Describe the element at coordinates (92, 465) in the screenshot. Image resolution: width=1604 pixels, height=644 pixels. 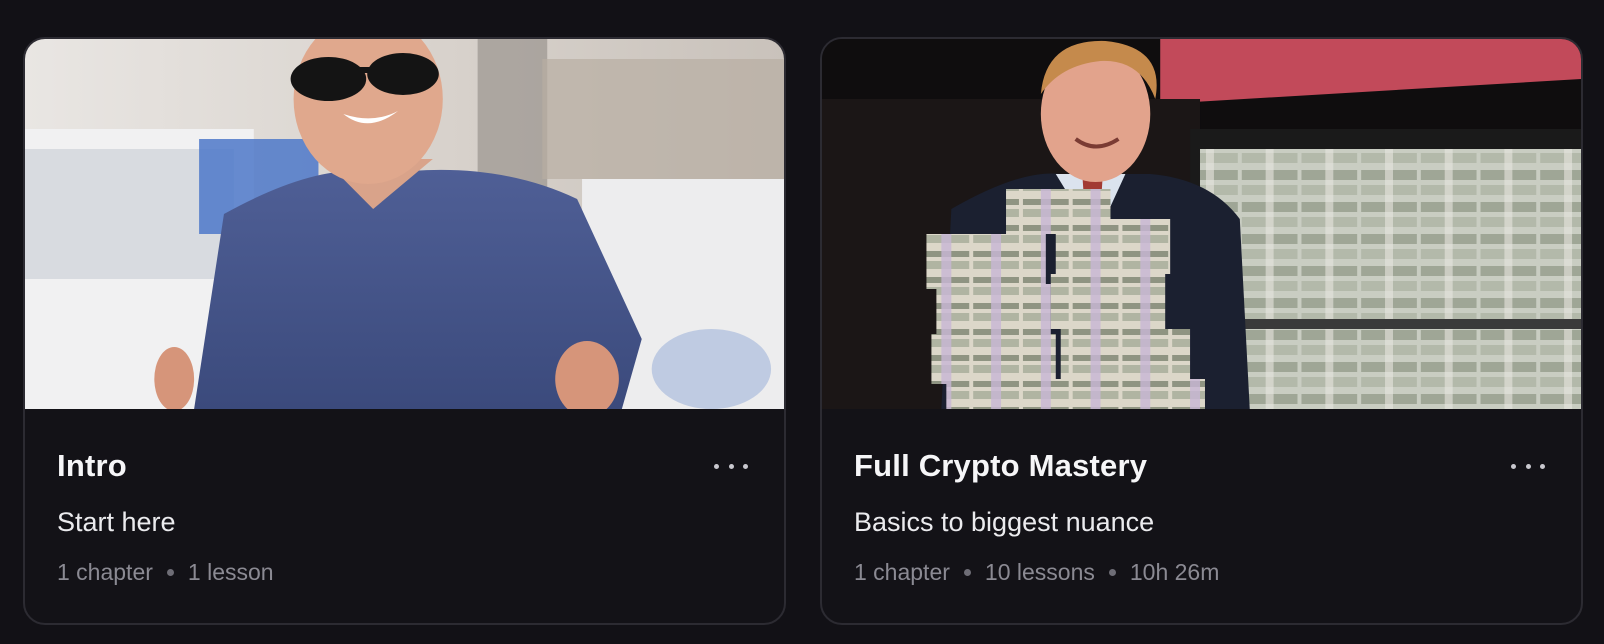
I see `course-title: Intro` at that location.